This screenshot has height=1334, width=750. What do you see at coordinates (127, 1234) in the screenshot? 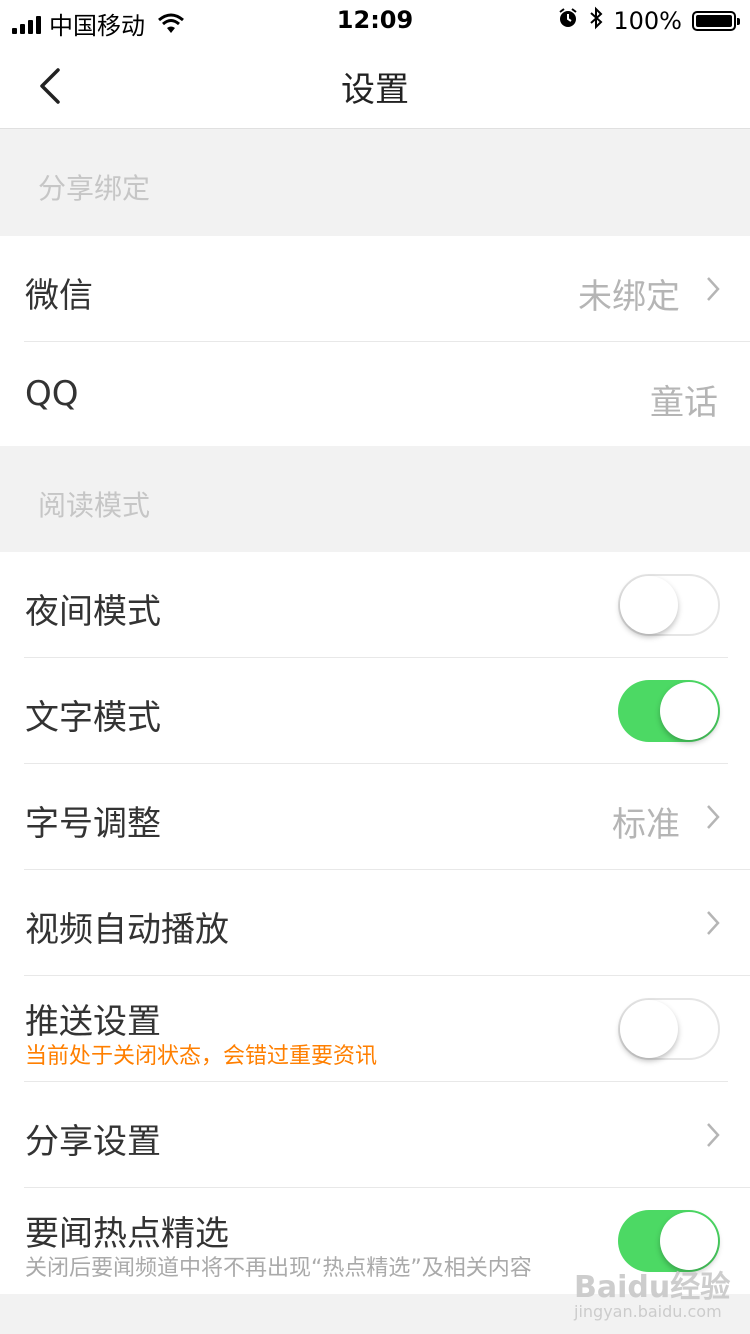
I see `row-label: 要闻热点精选` at bounding box center [127, 1234].